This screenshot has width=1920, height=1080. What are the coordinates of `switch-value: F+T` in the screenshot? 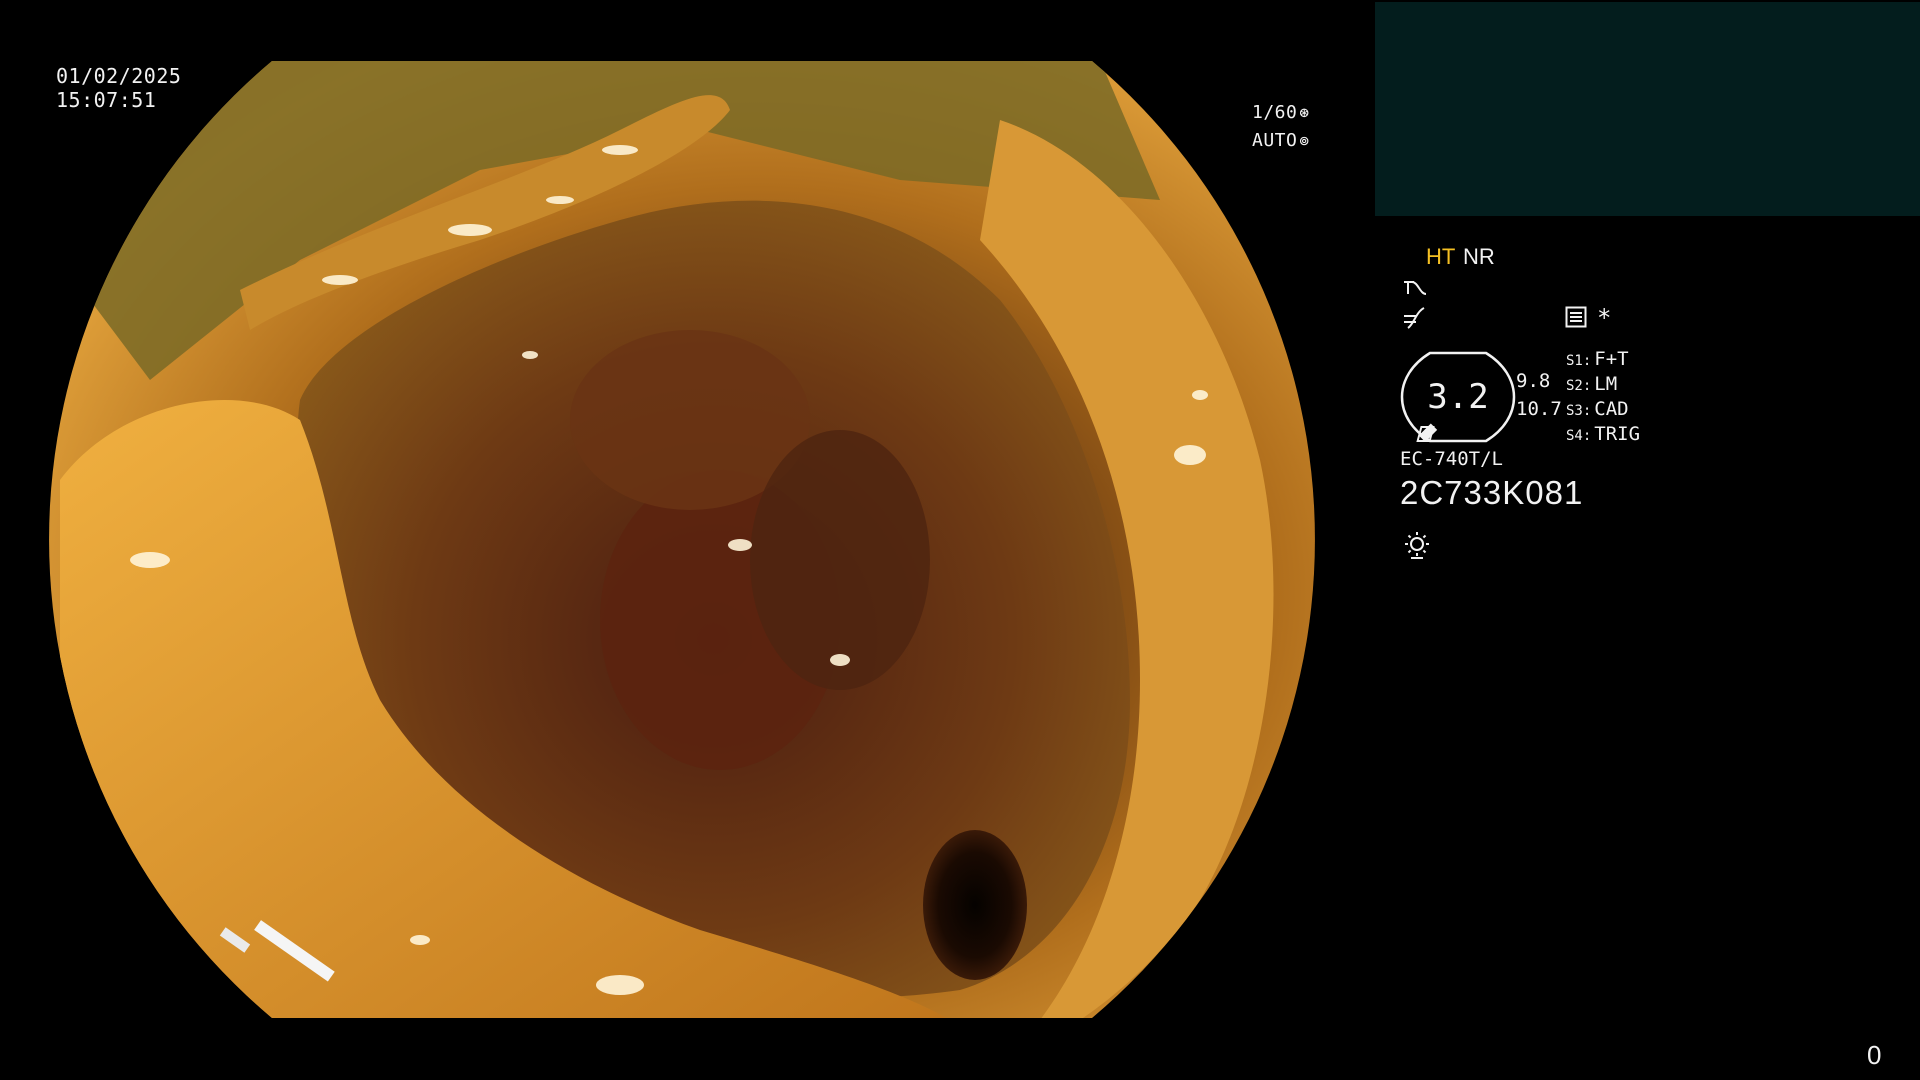 It's located at (1611, 359).